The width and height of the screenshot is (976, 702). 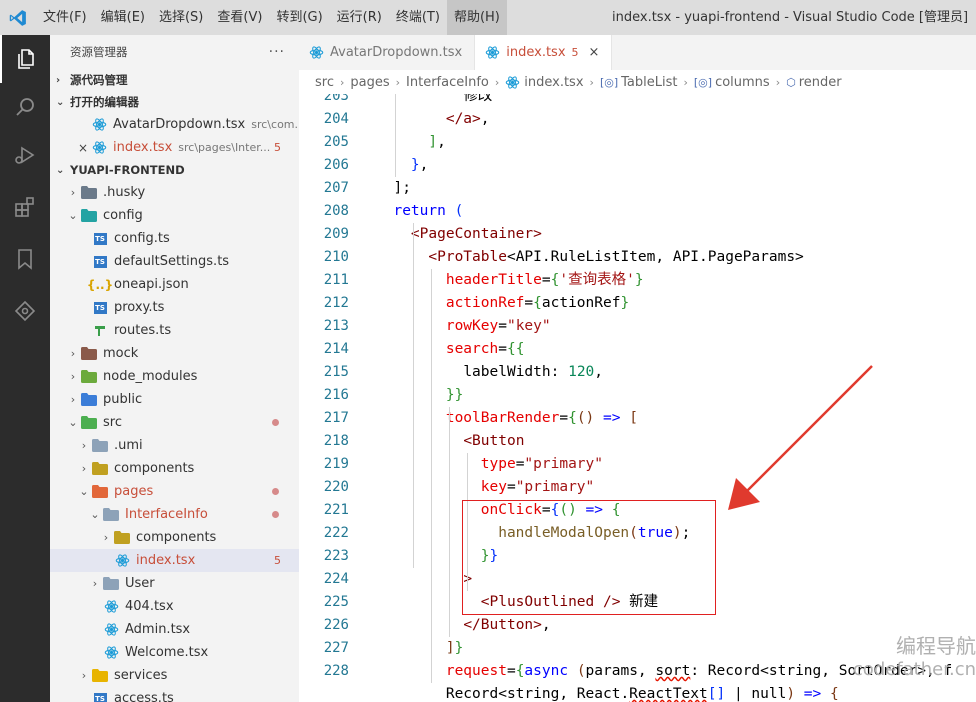 I want to click on line-number: 214, so click(x=336, y=349).